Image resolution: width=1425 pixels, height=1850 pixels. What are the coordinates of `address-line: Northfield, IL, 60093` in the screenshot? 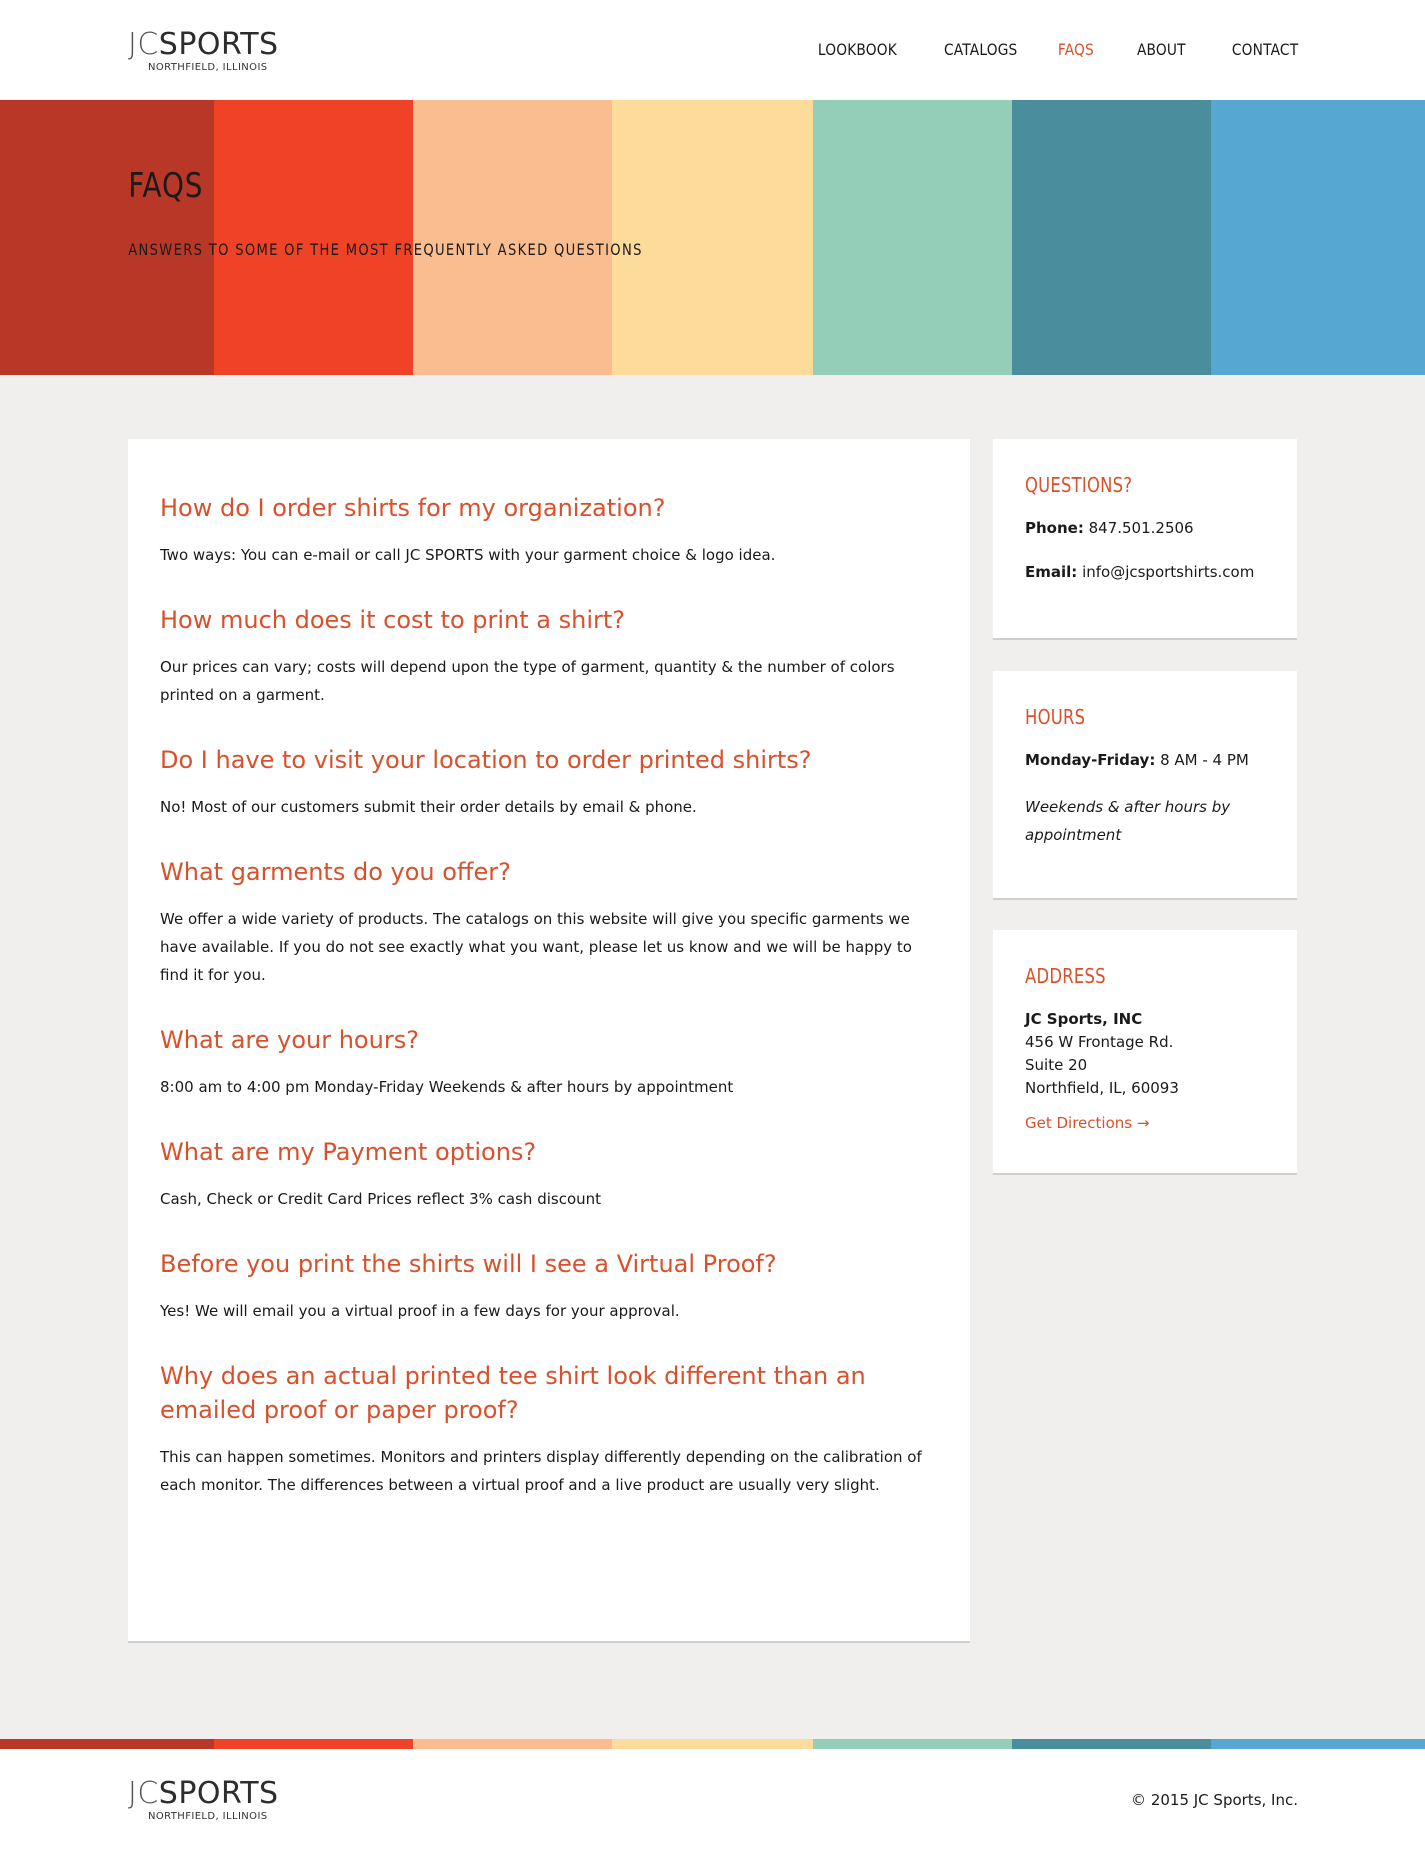 It's located at (1102, 1088).